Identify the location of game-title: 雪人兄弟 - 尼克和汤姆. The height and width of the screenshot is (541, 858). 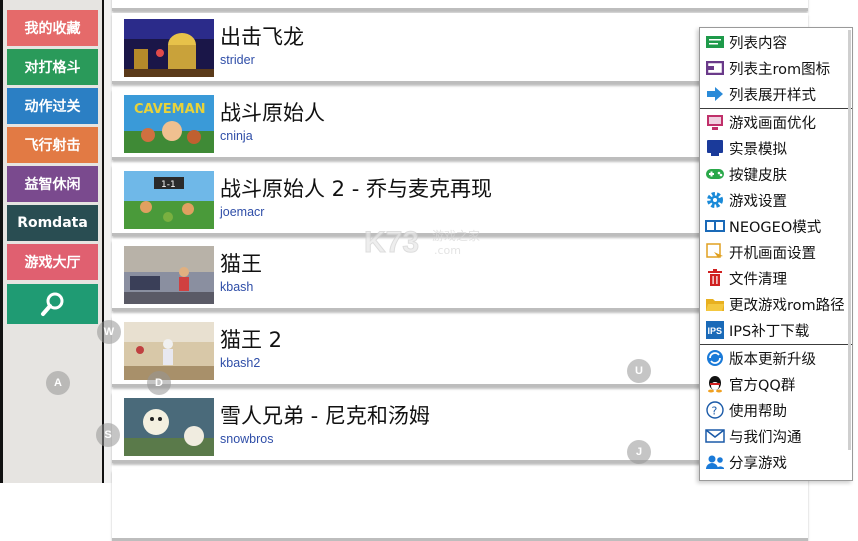
(325, 416).